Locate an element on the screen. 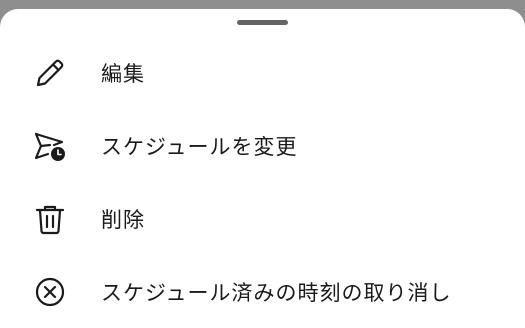  menu-item-label: 編集 is located at coordinates (123, 74).